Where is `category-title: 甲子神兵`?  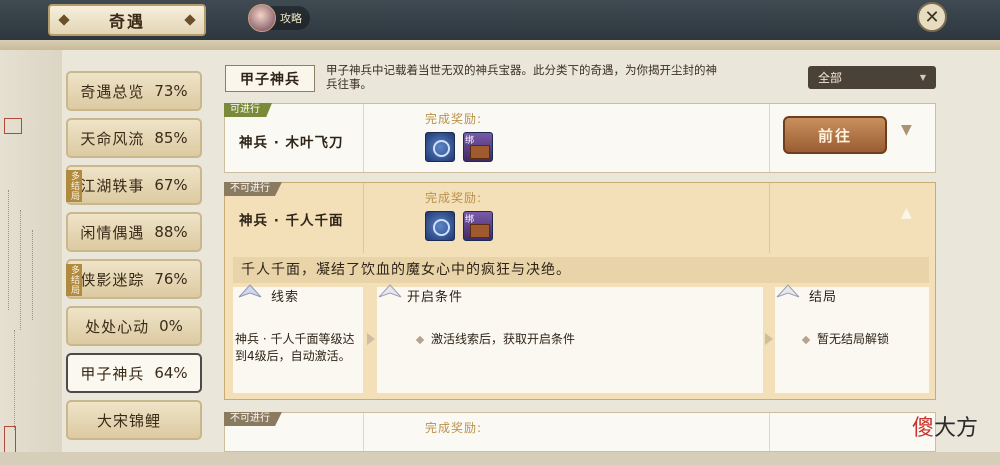
category-title: 甲子神兵 is located at coordinates (270, 78).